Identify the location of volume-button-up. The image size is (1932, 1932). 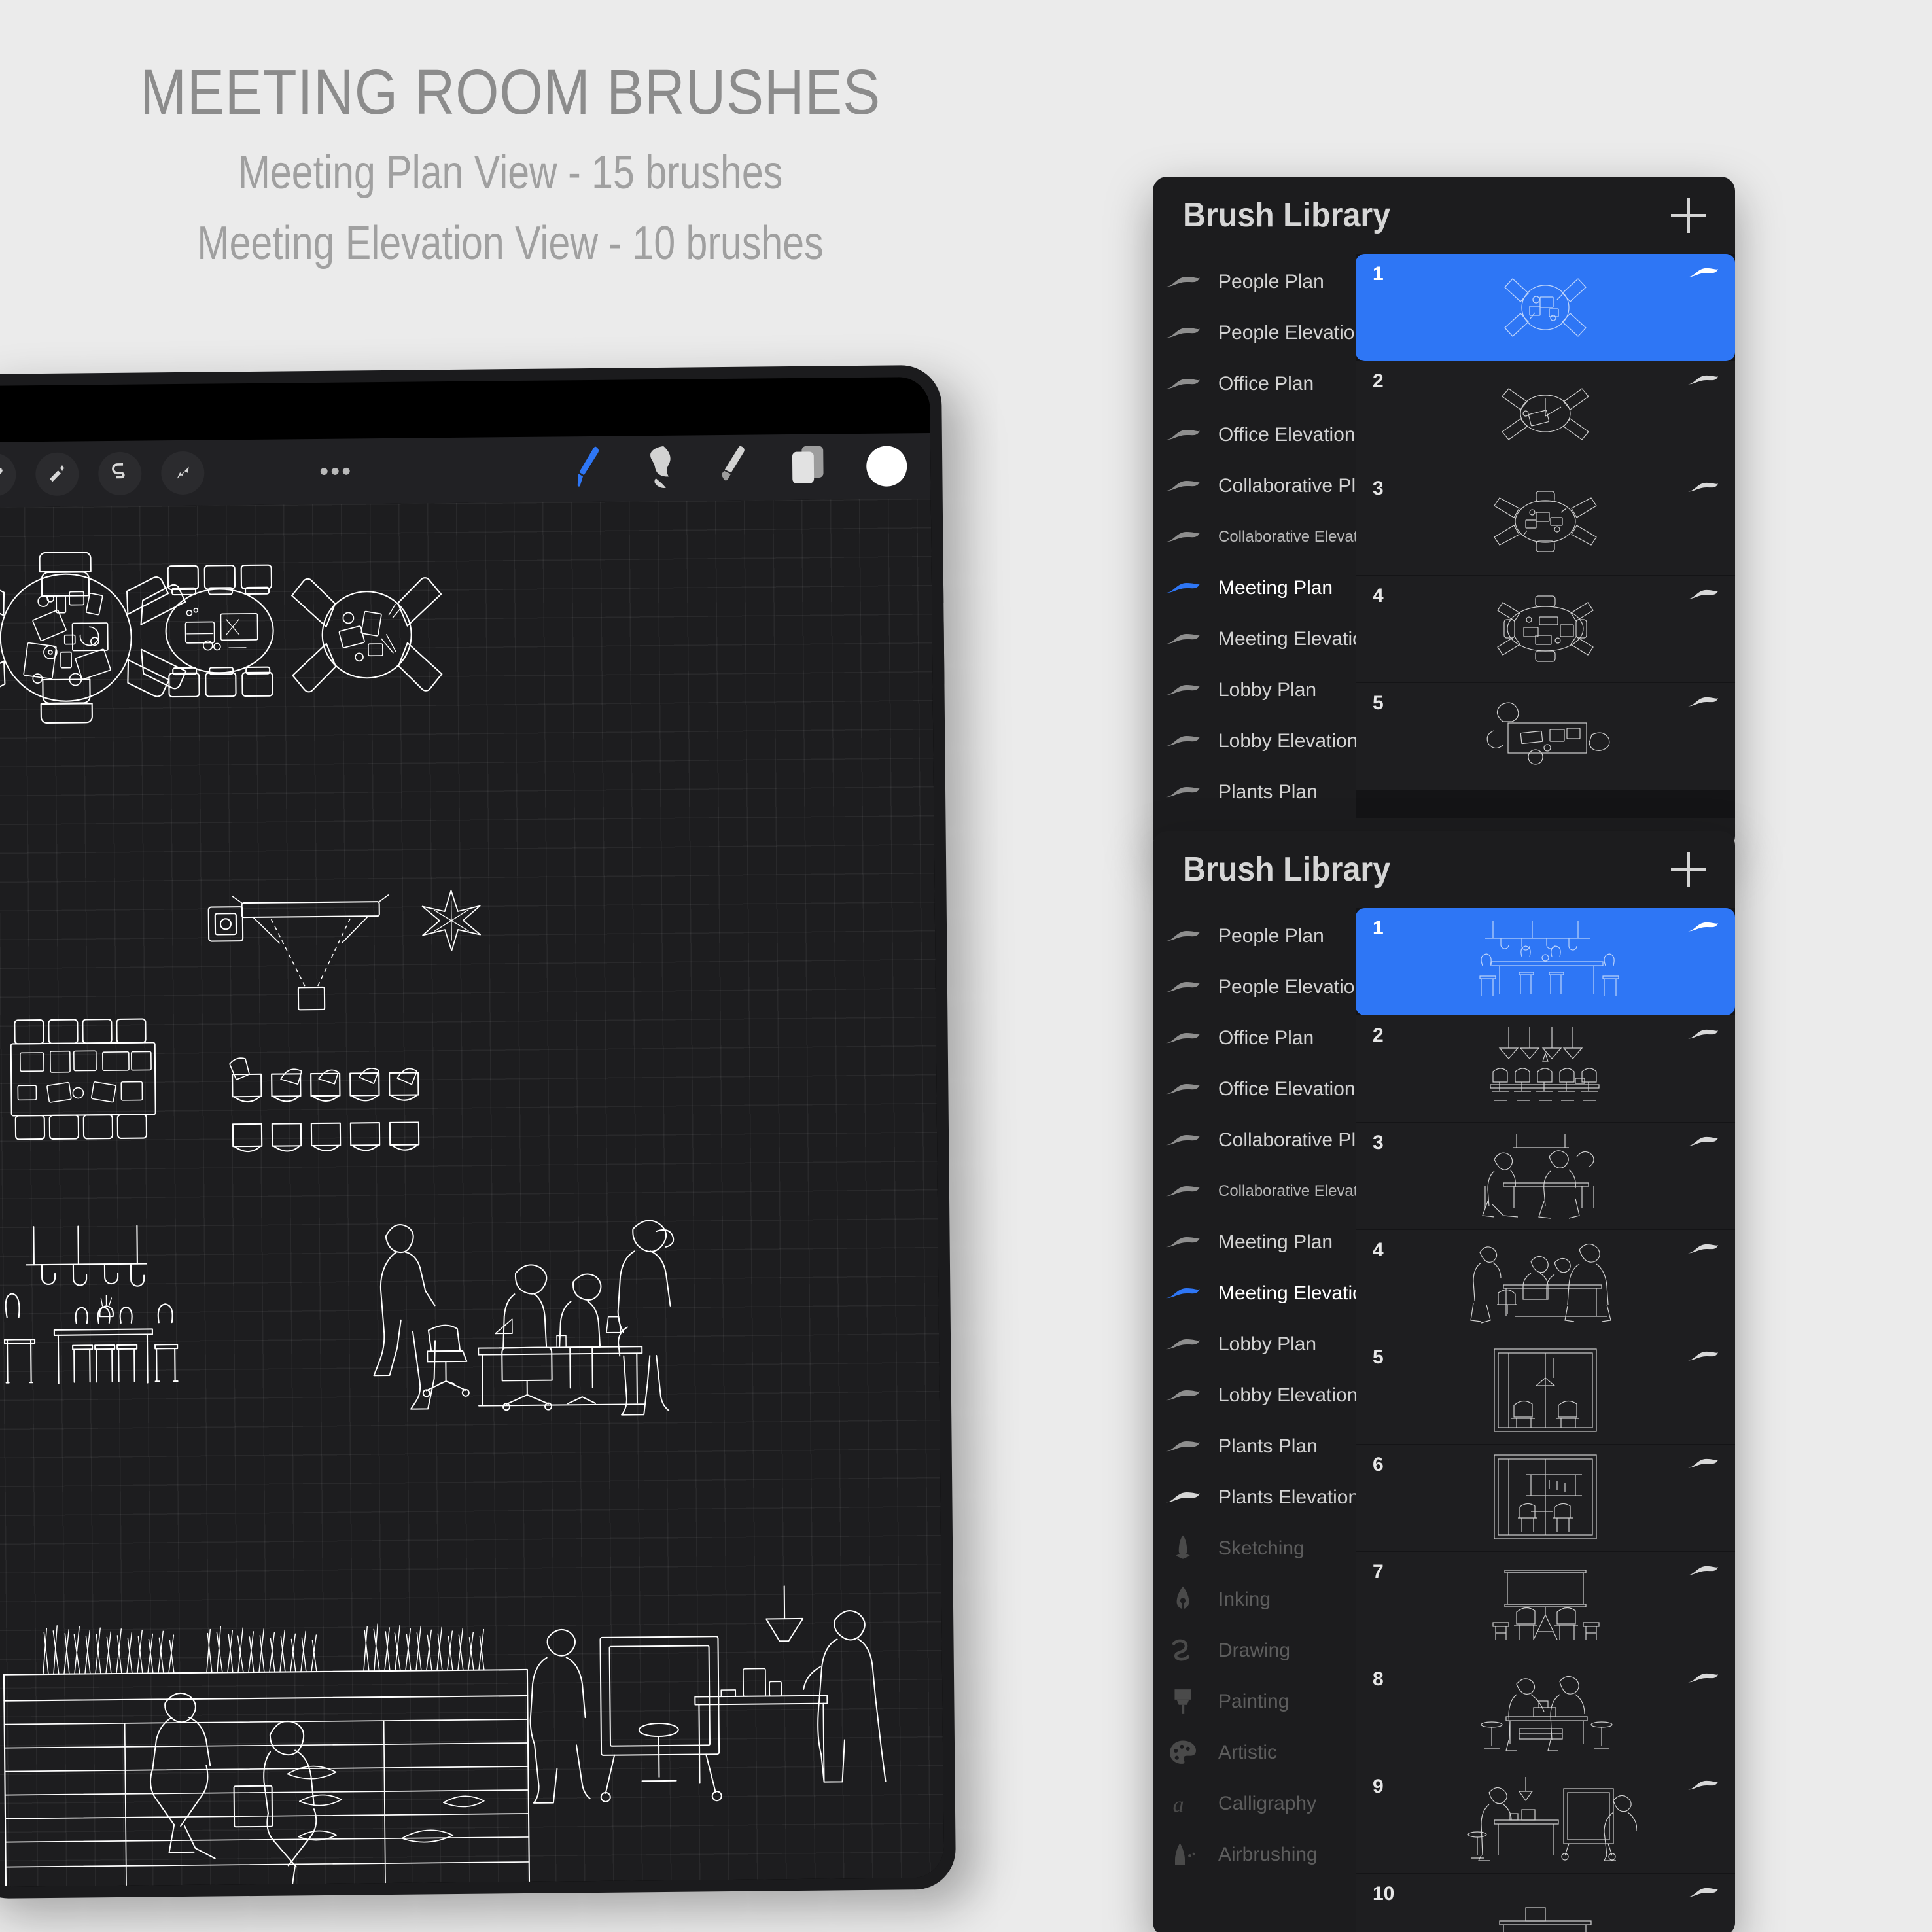
(944, 571).